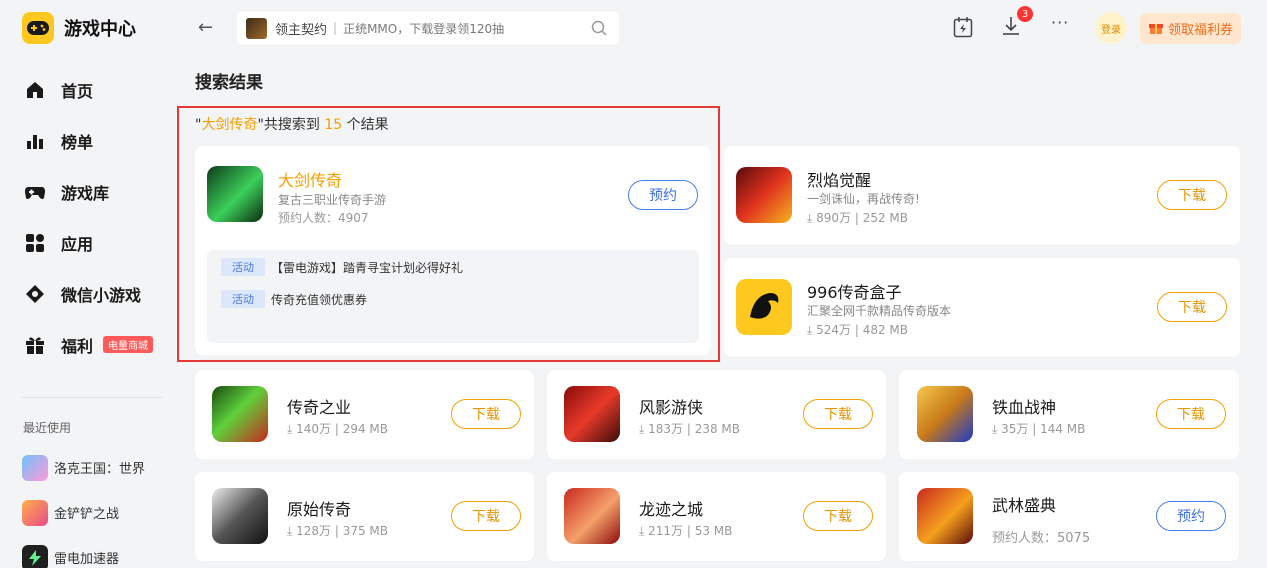  I want to click on sidebar-item-label: 微信小游戏, so click(101, 295).